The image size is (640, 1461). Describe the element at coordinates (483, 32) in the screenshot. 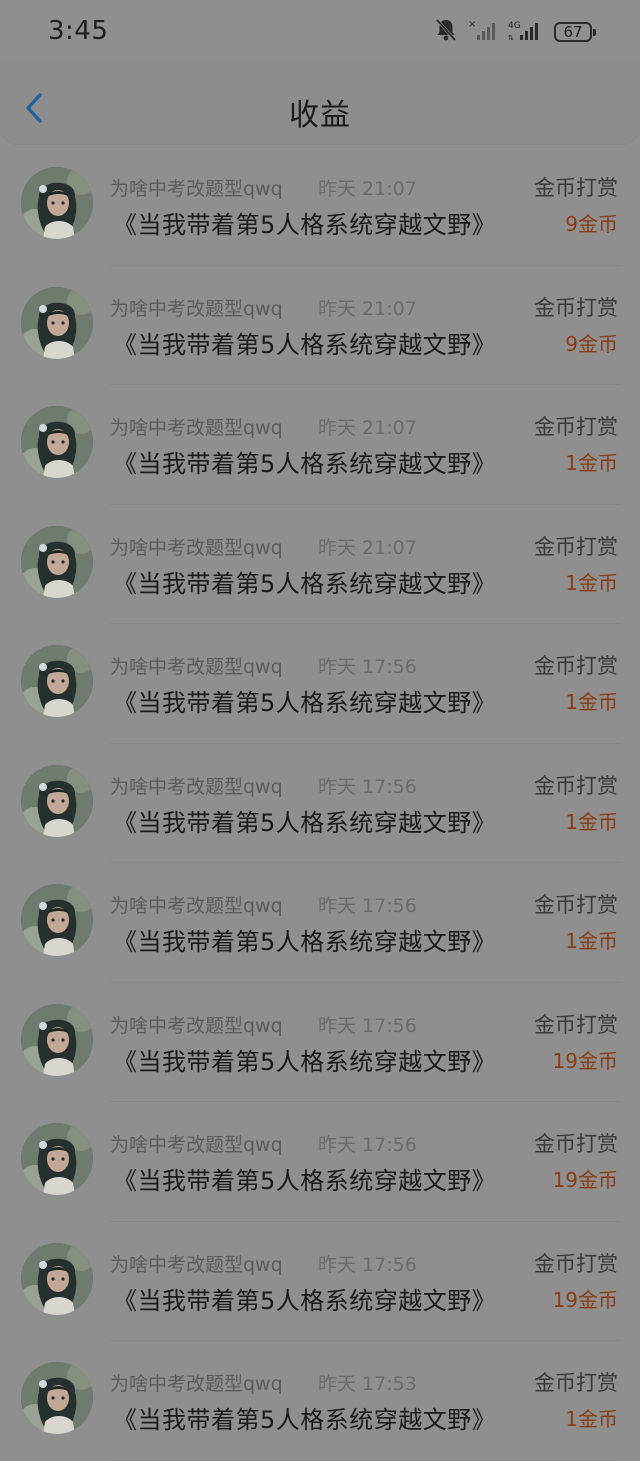

I see `signal-no-service-icon: ×` at that location.